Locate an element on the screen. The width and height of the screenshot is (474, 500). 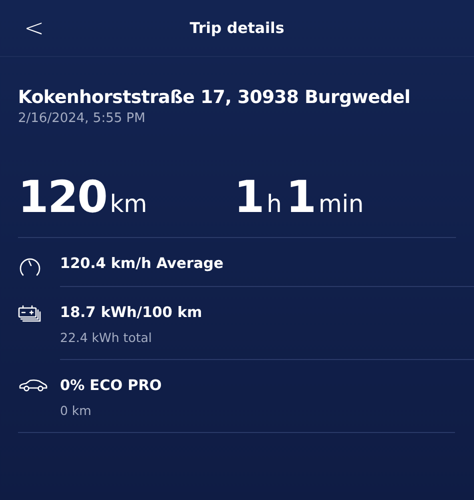
trip-address: Kokenhorststraße 17, 30938 Burgwedel is located at coordinates (215, 97).